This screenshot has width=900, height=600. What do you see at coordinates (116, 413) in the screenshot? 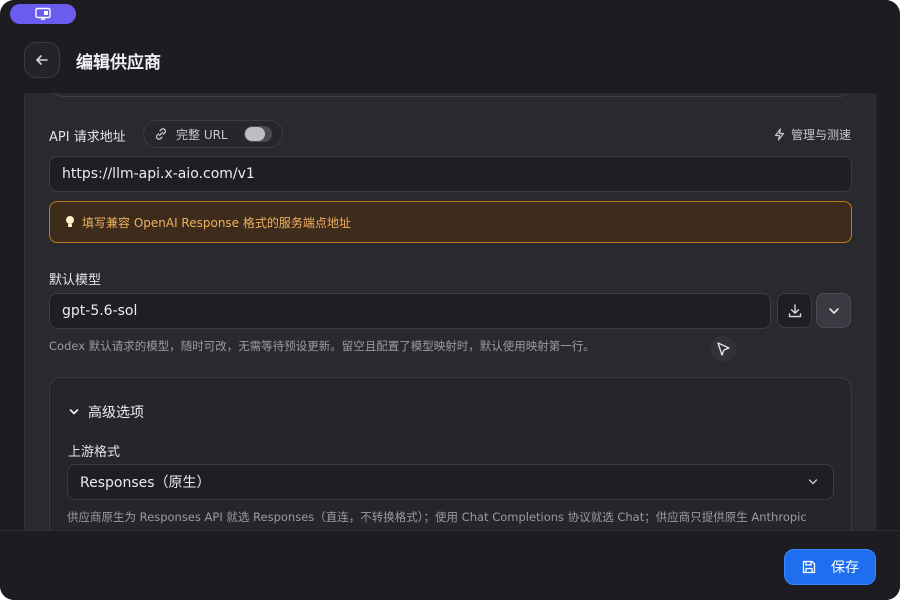
I see `advanced-options-title: 高级选项` at bounding box center [116, 413].